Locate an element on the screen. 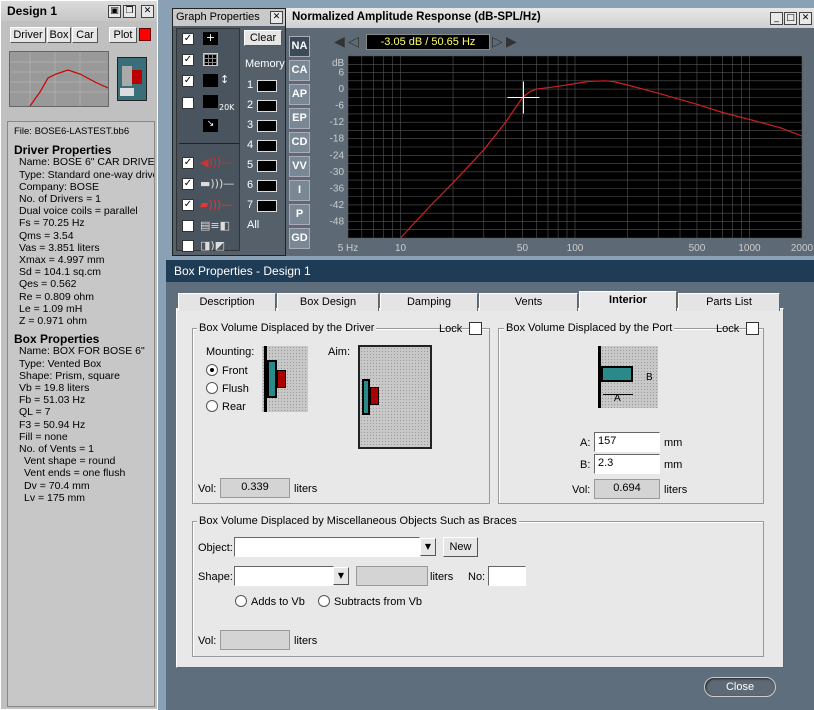 The image size is (814, 710). driver-property-line: Fs = 70.25 Hz is located at coordinates (52, 223).